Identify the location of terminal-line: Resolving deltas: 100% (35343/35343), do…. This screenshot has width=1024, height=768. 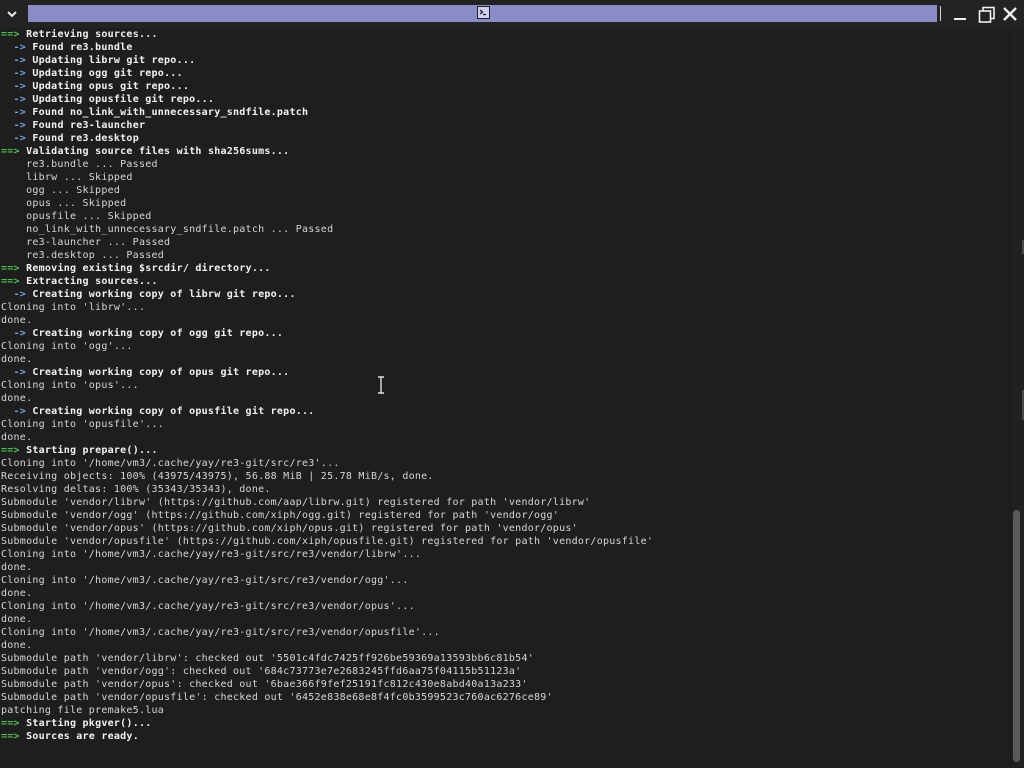
(136, 489).